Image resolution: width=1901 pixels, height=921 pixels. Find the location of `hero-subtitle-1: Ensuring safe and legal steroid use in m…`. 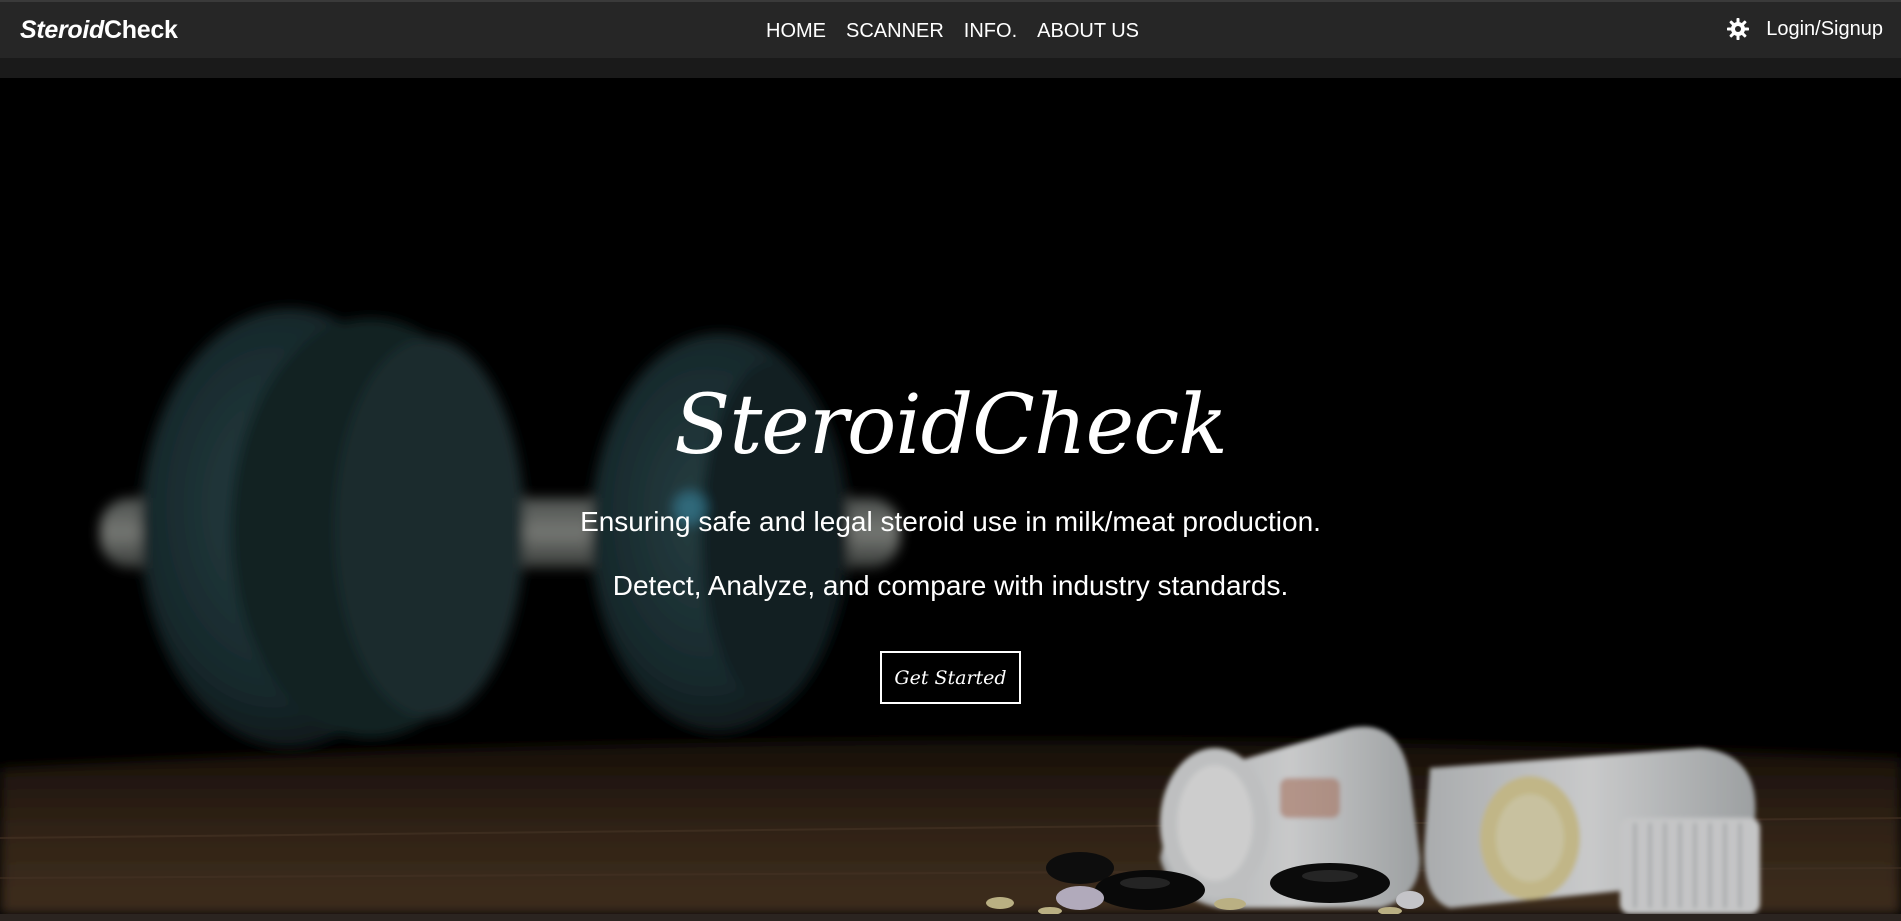

hero-subtitle-1: Ensuring safe and legal steroid use in m… is located at coordinates (950, 521).